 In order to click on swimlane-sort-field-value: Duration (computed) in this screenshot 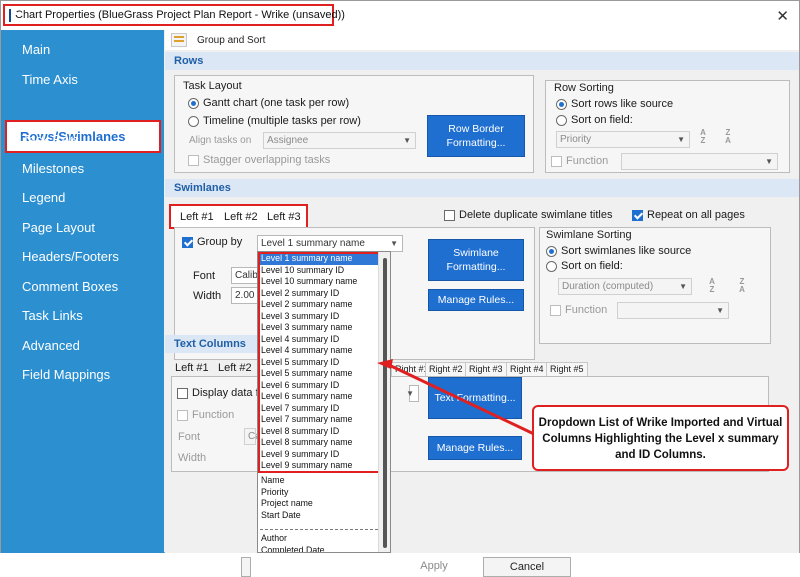, I will do `click(608, 286)`.